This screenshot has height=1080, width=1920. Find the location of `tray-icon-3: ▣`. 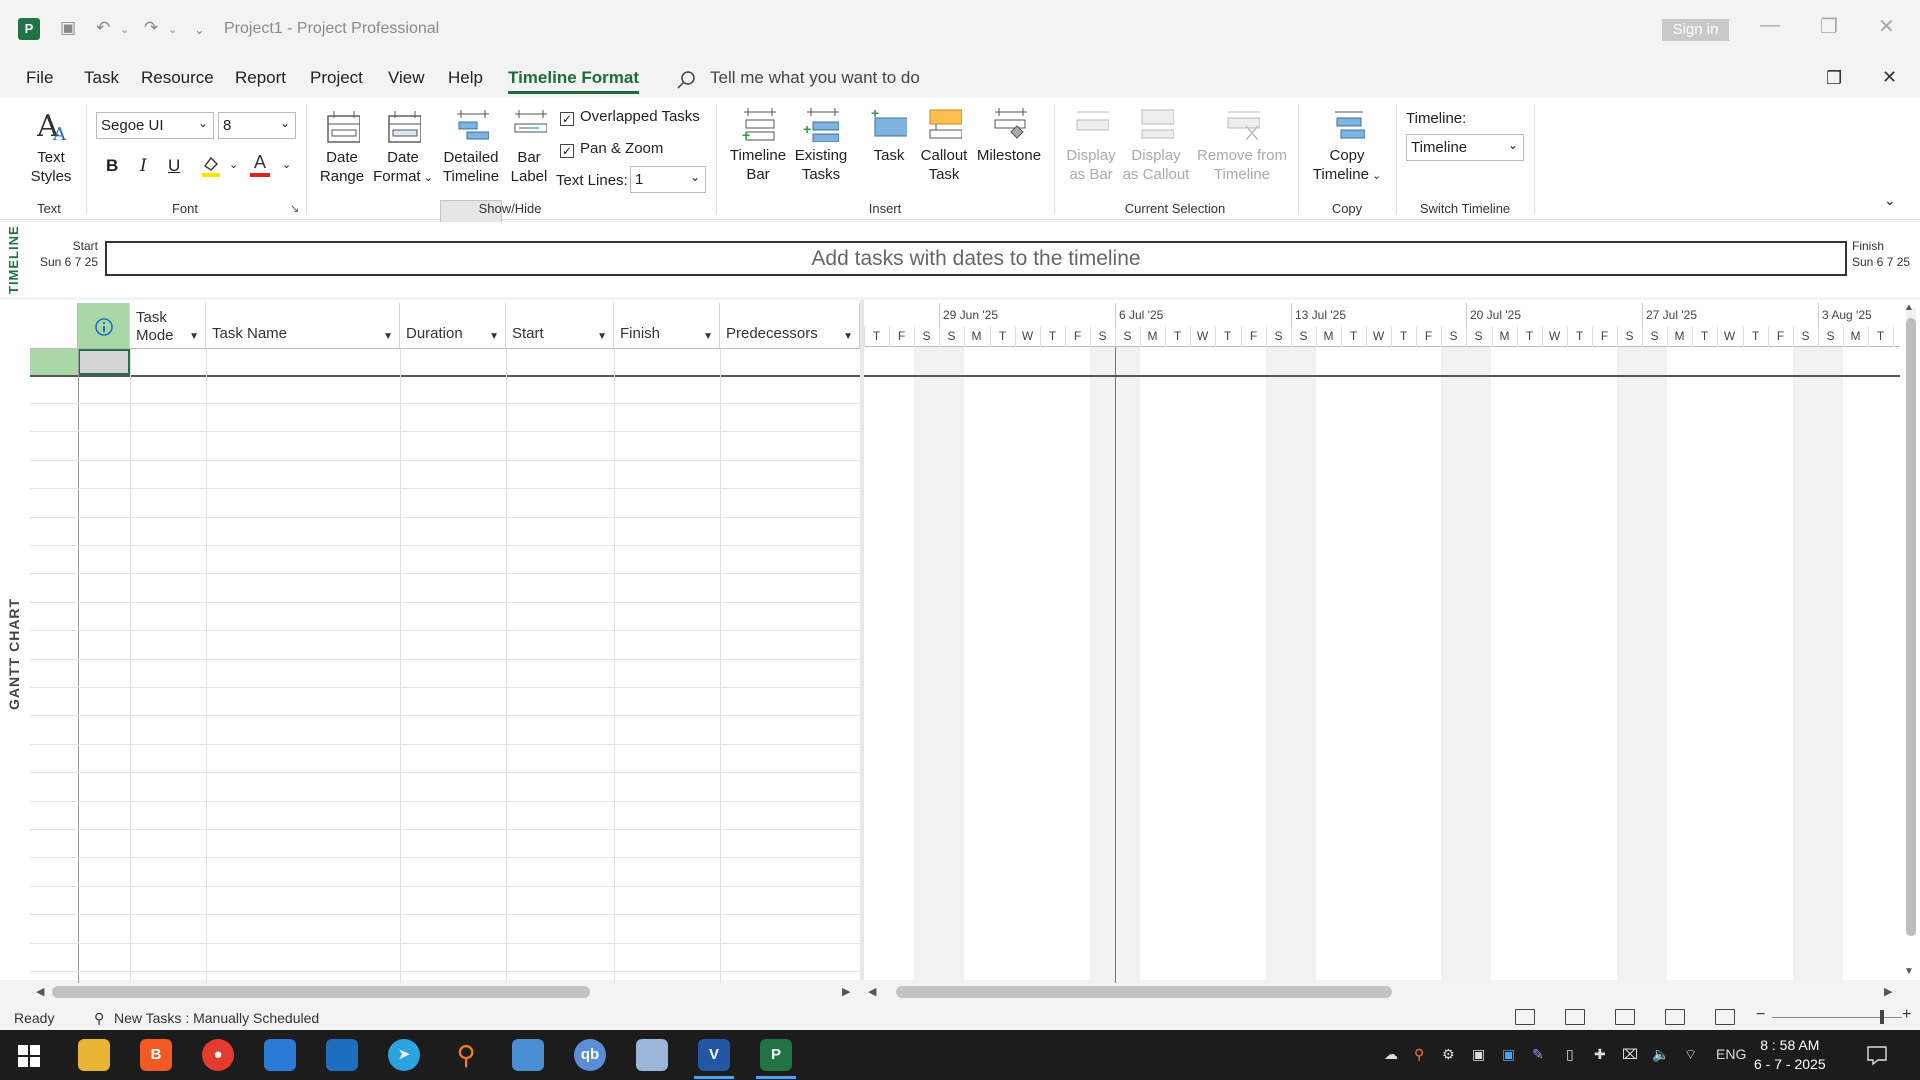

tray-icon-3: ▣ is located at coordinates (1508, 1054).